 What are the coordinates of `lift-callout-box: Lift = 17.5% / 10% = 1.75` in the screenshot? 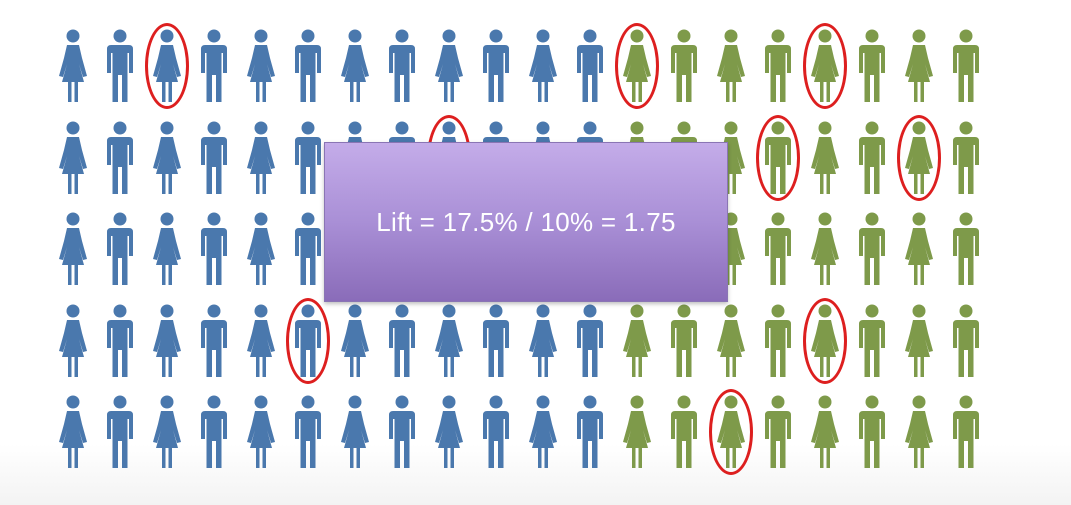 It's located at (526, 222).